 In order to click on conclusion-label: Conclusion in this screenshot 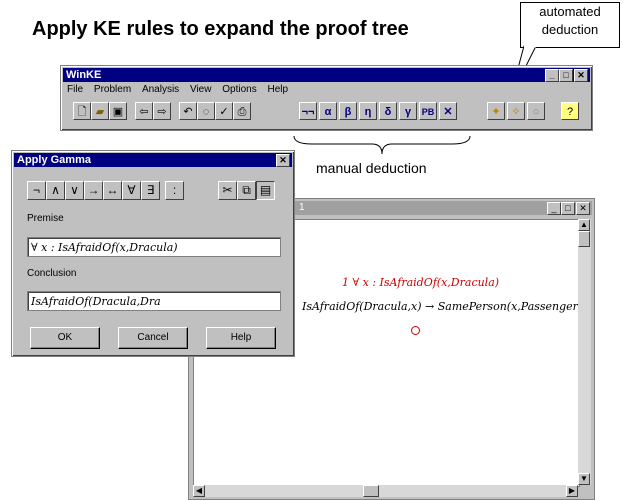, I will do `click(52, 273)`.